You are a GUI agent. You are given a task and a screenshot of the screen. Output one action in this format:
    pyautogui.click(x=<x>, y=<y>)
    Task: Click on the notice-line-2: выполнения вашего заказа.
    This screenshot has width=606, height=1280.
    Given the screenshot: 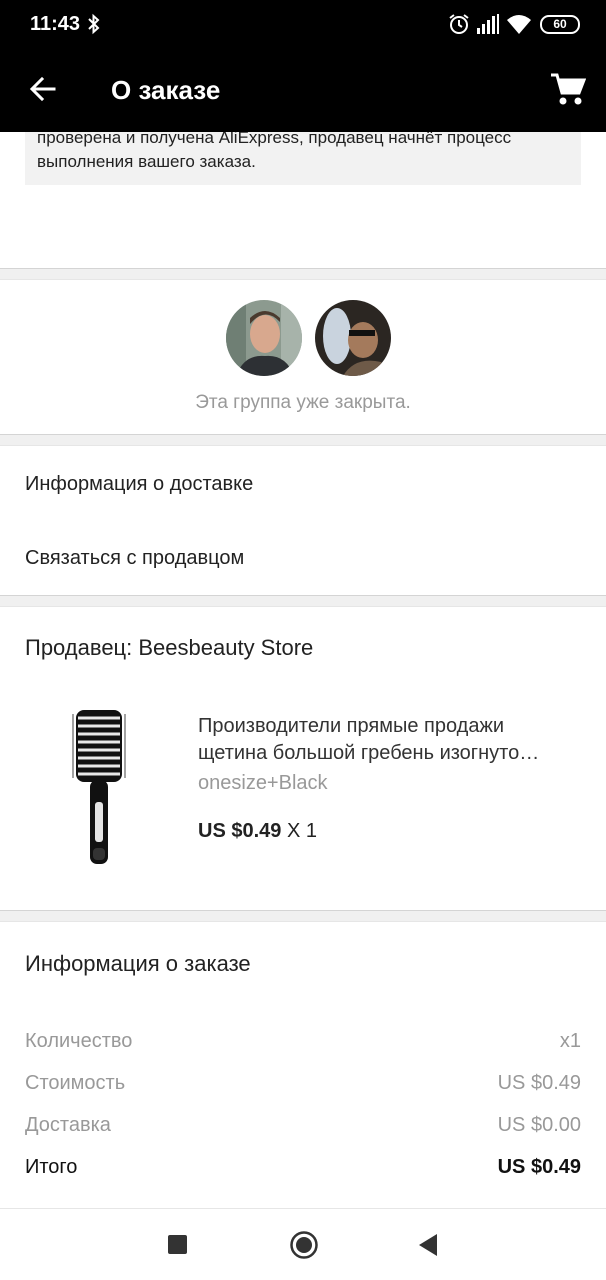 What is the action you would take?
    pyautogui.click(x=146, y=161)
    